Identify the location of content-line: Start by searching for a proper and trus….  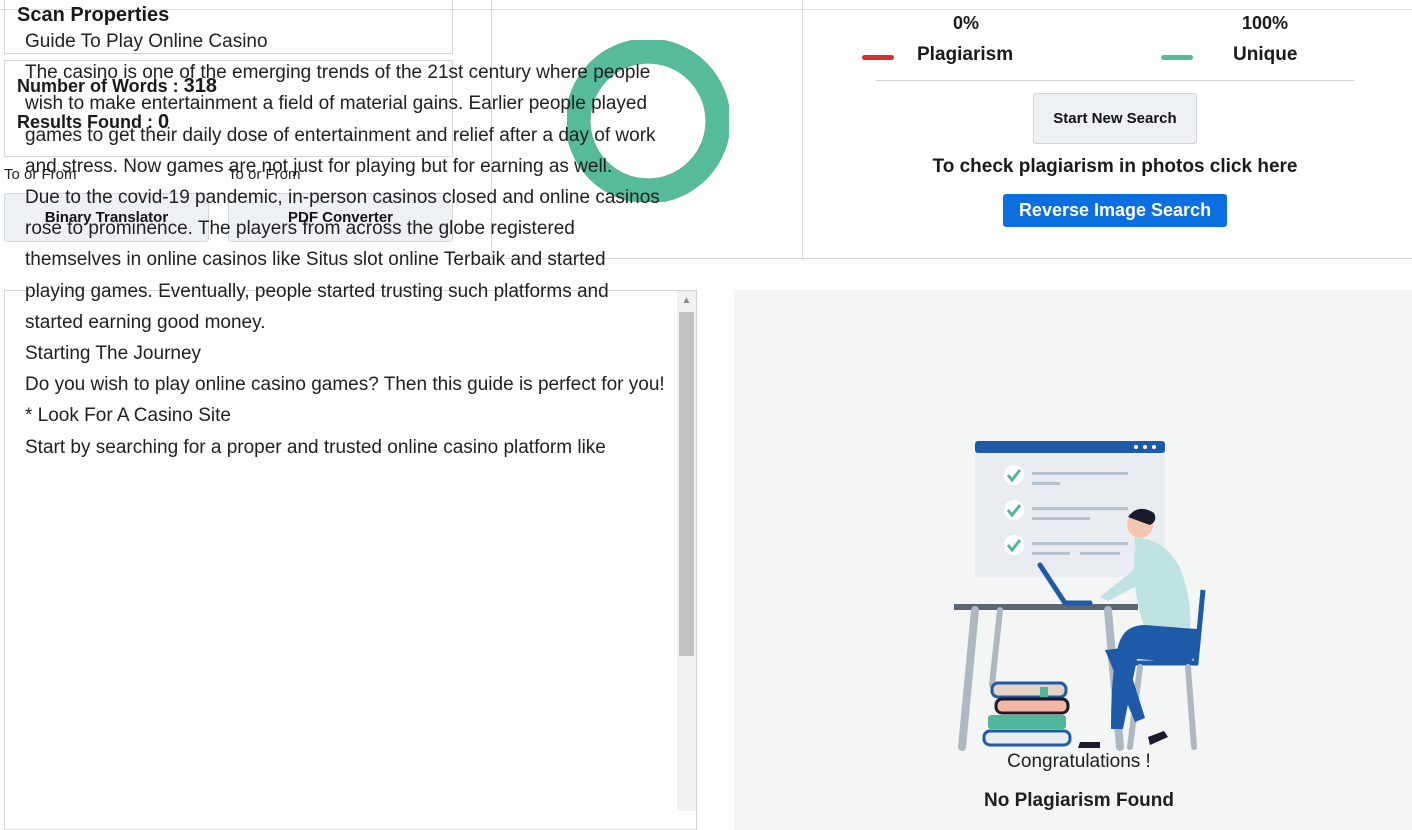
(315, 447).